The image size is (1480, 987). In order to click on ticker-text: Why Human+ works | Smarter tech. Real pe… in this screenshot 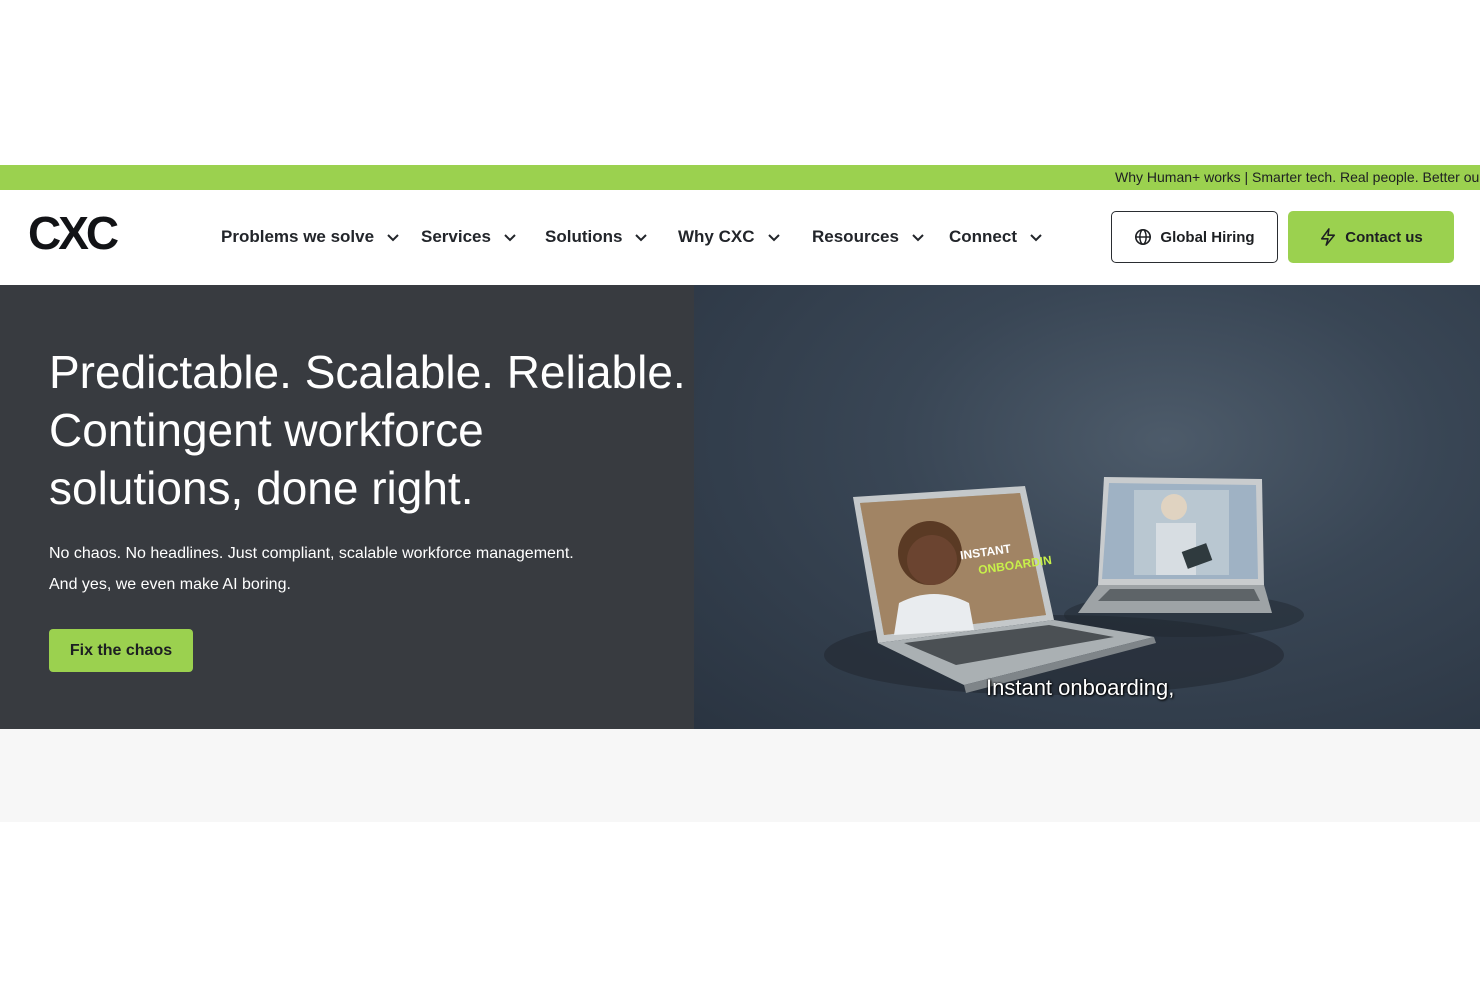, I will do `click(1297, 177)`.